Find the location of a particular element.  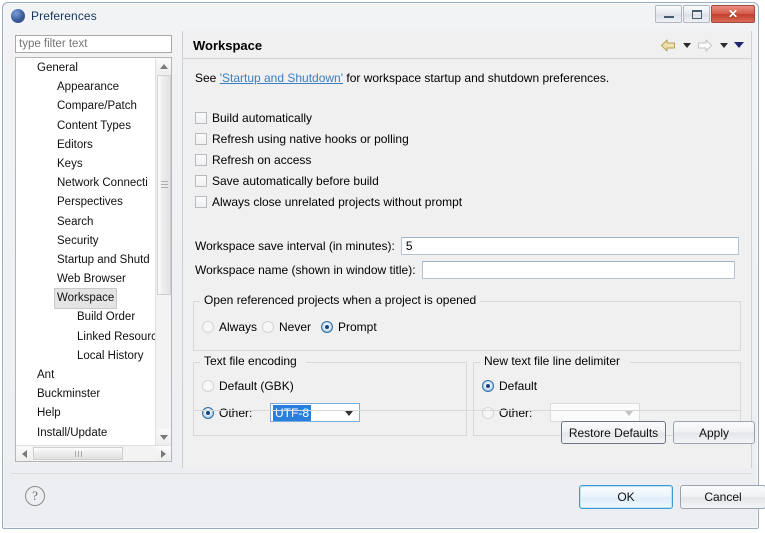

tree-item-security: Security is located at coordinates (85, 240).